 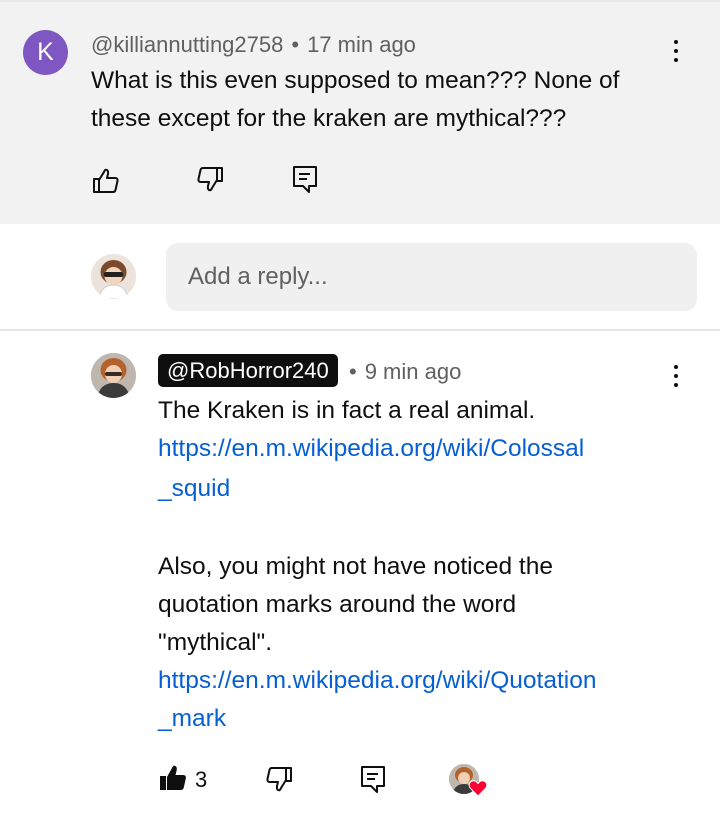 What do you see at coordinates (413, 371) in the screenshot?
I see `reply-time: 9 min ago` at bounding box center [413, 371].